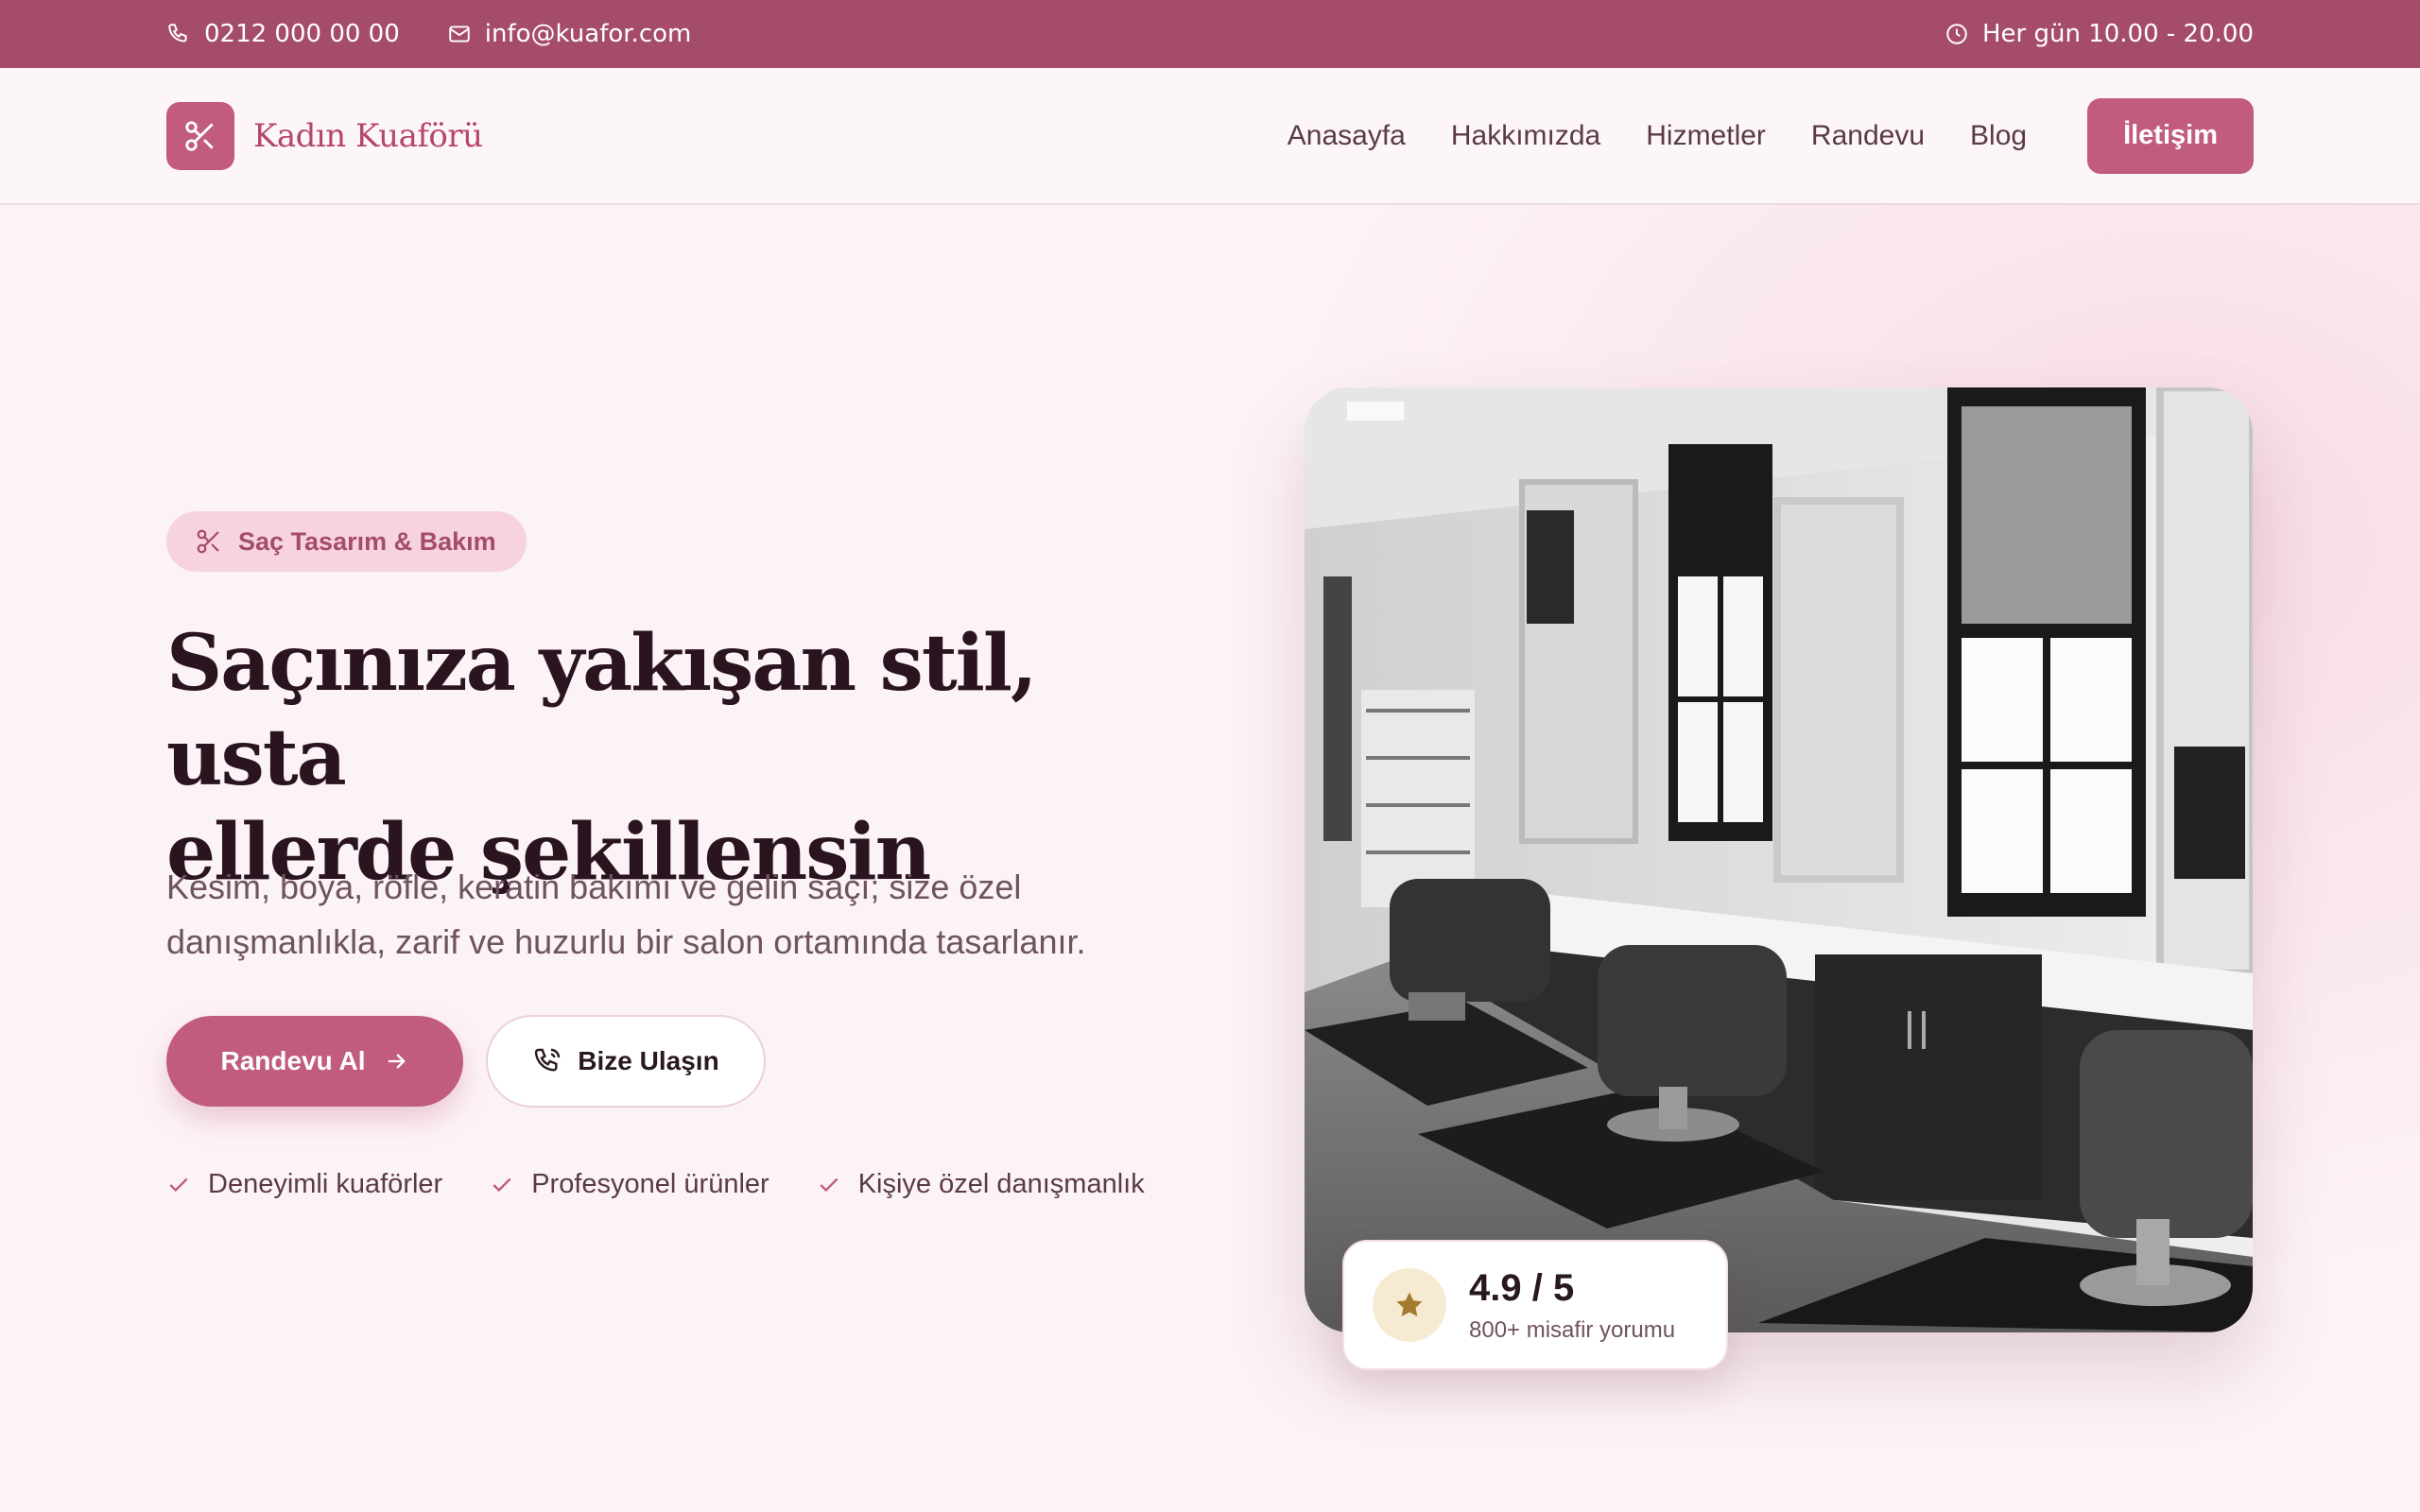 Image resolution: width=2420 pixels, height=1512 pixels. I want to click on rating-text: 4.9 / 5 800+ misafir yorumu, so click(1572, 1305).